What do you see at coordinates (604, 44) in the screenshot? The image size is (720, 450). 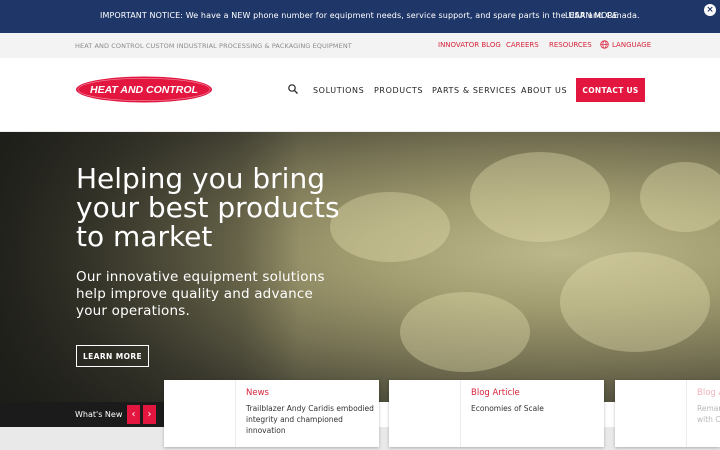 I see `globe-icon` at bounding box center [604, 44].